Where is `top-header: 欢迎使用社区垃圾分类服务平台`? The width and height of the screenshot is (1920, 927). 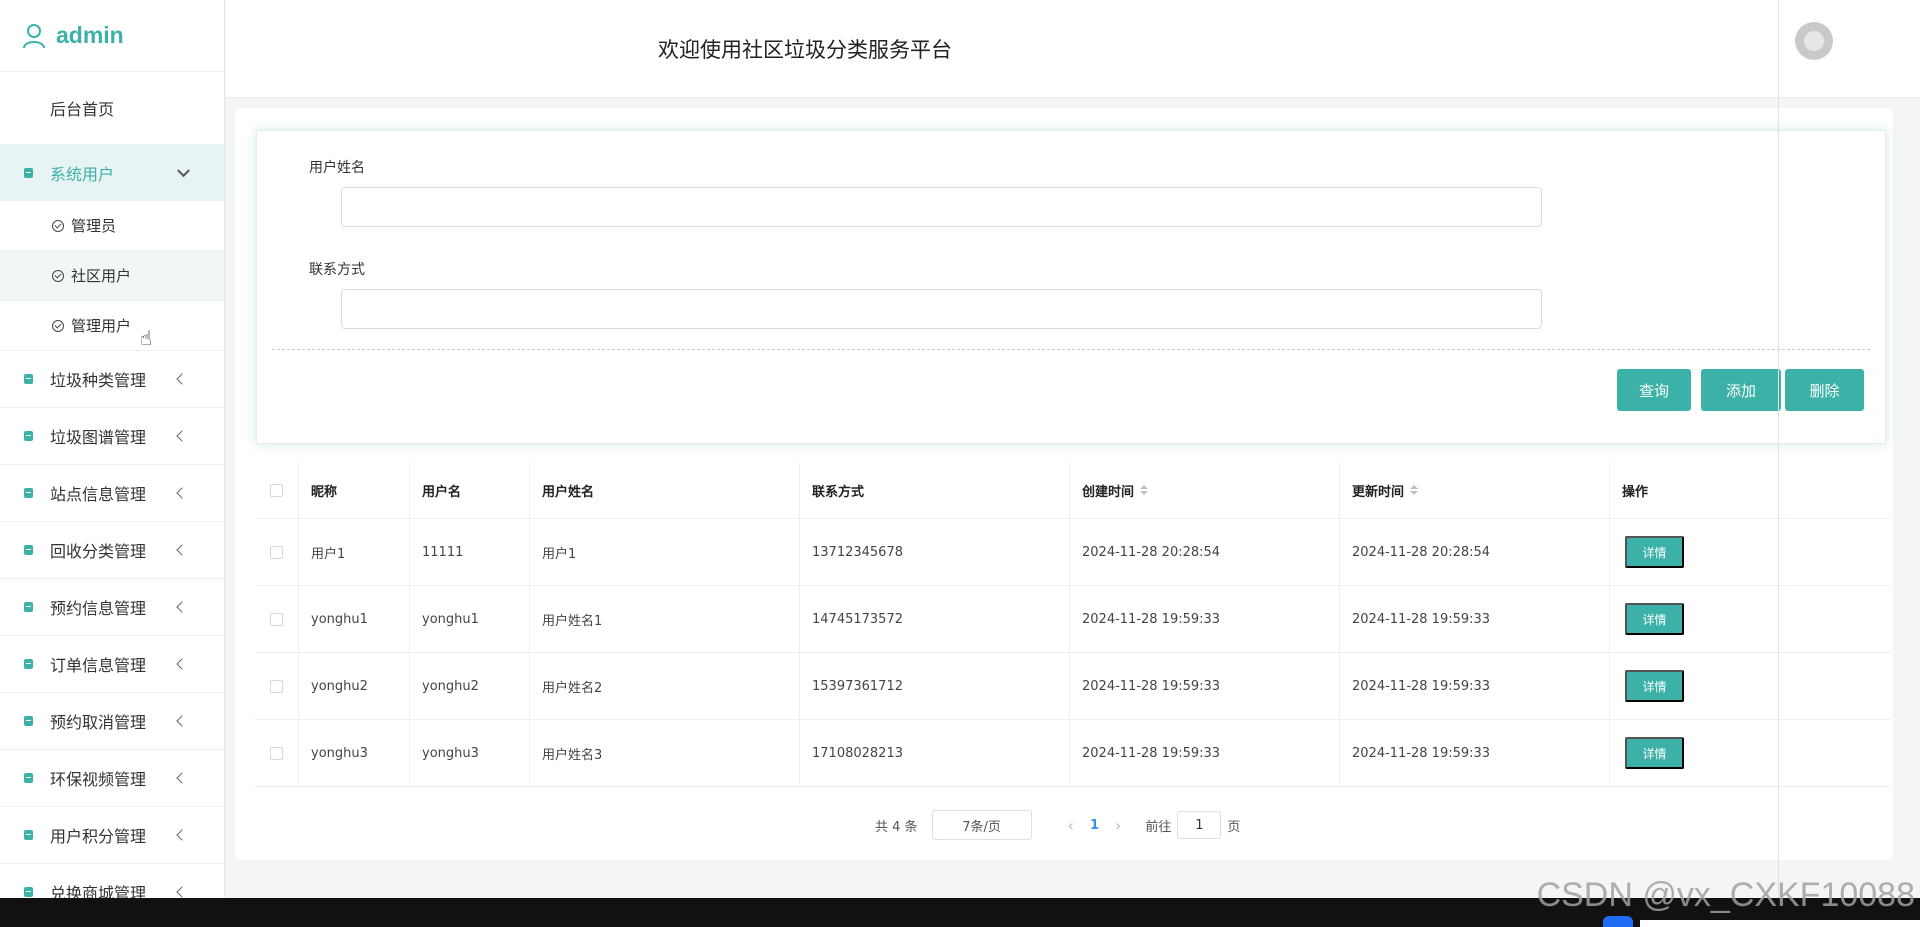
top-header: 欢迎使用社区垃圾分类服务平台 is located at coordinates (1073, 49).